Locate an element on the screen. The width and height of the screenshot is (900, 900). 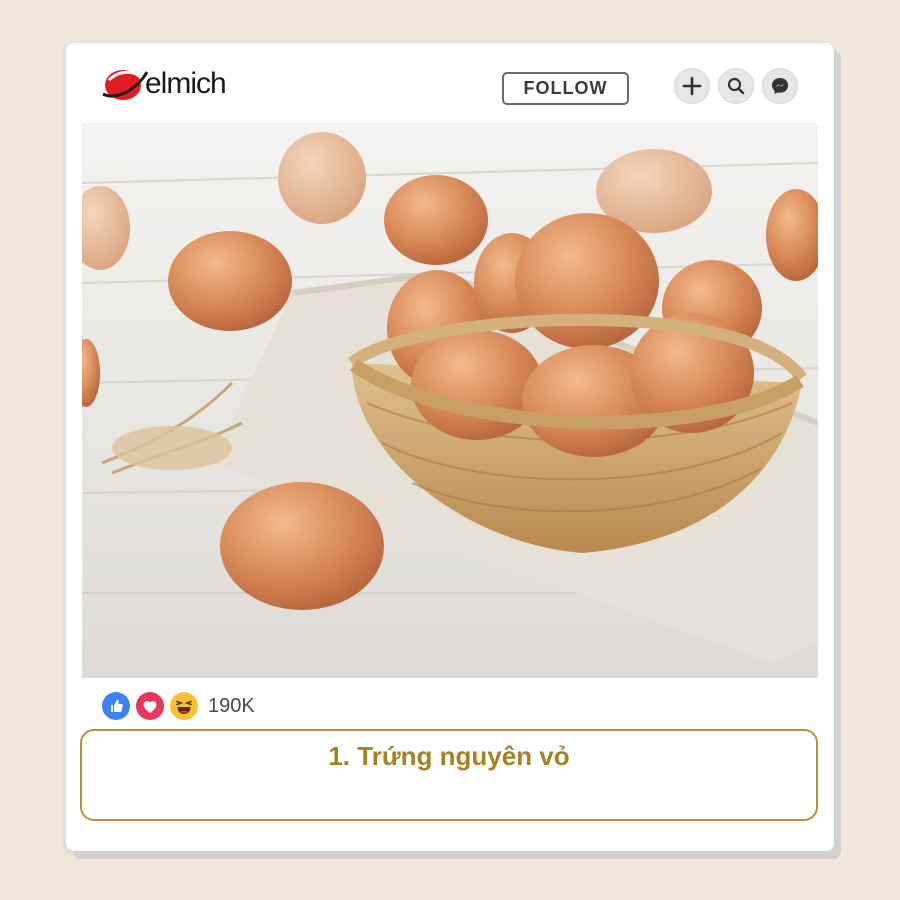
messenger-icon is located at coordinates (780, 86).